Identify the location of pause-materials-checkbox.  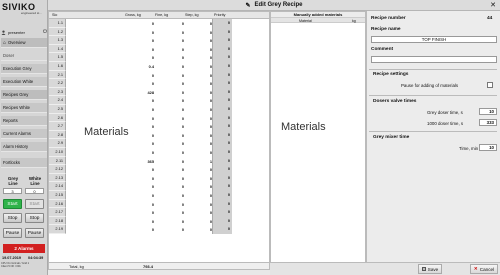
(490, 85).